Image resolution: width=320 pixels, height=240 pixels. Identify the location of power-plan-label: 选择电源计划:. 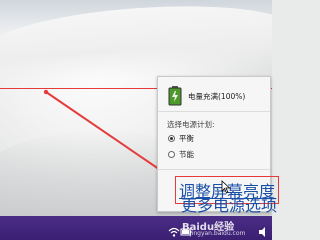
(191, 124).